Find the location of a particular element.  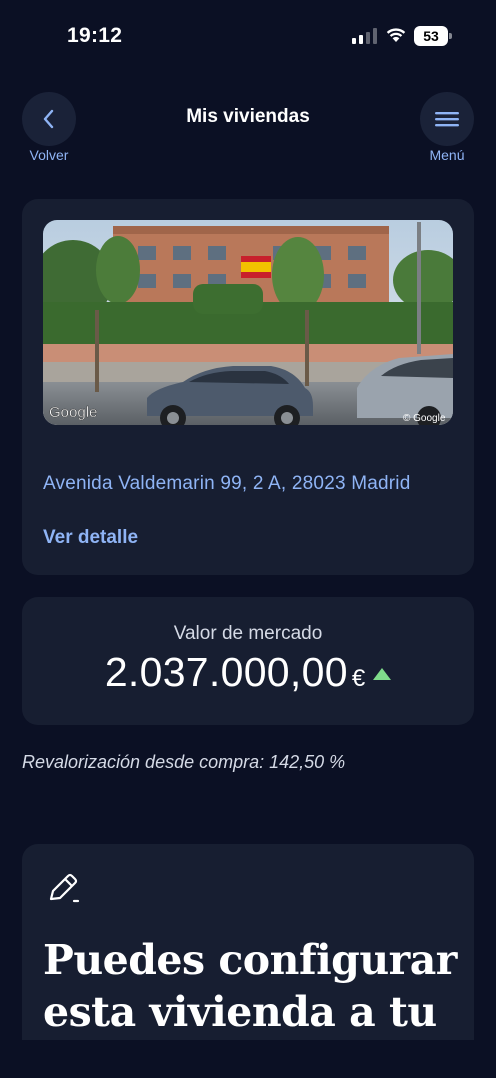

view-detail-link: Ver detalle is located at coordinates (90, 538).